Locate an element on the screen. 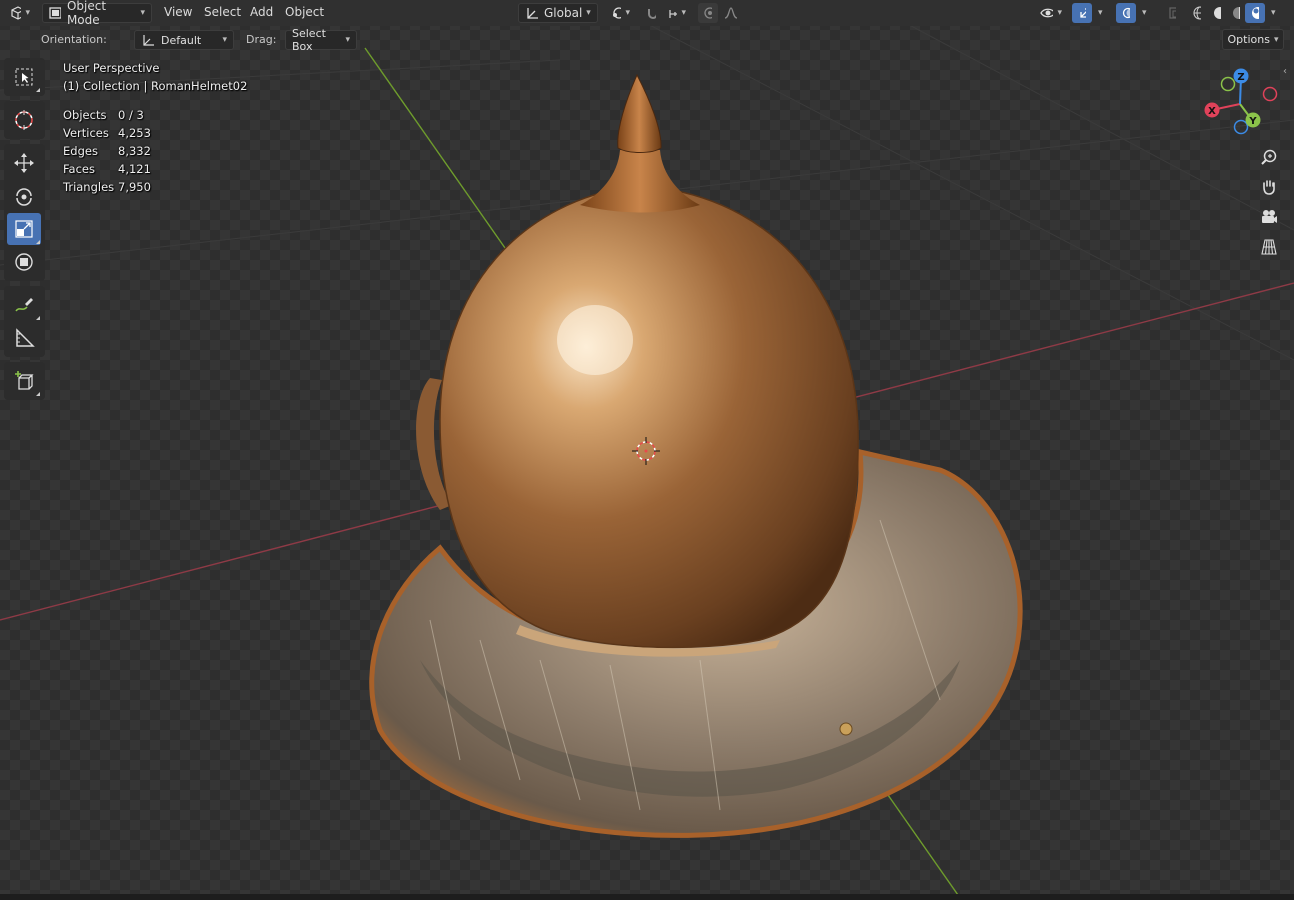 The image size is (1294, 900). tool-group-annotate is located at coordinates (24, 321).